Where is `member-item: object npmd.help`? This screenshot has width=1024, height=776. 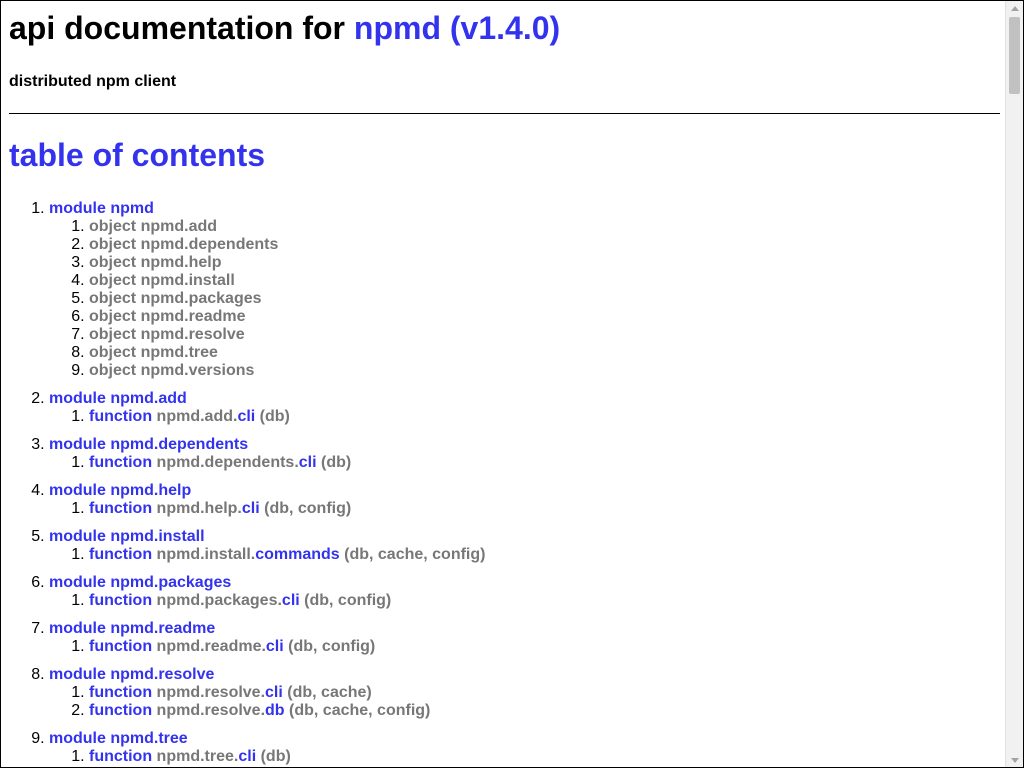
member-item: object npmd.help is located at coordinates (545, 263).